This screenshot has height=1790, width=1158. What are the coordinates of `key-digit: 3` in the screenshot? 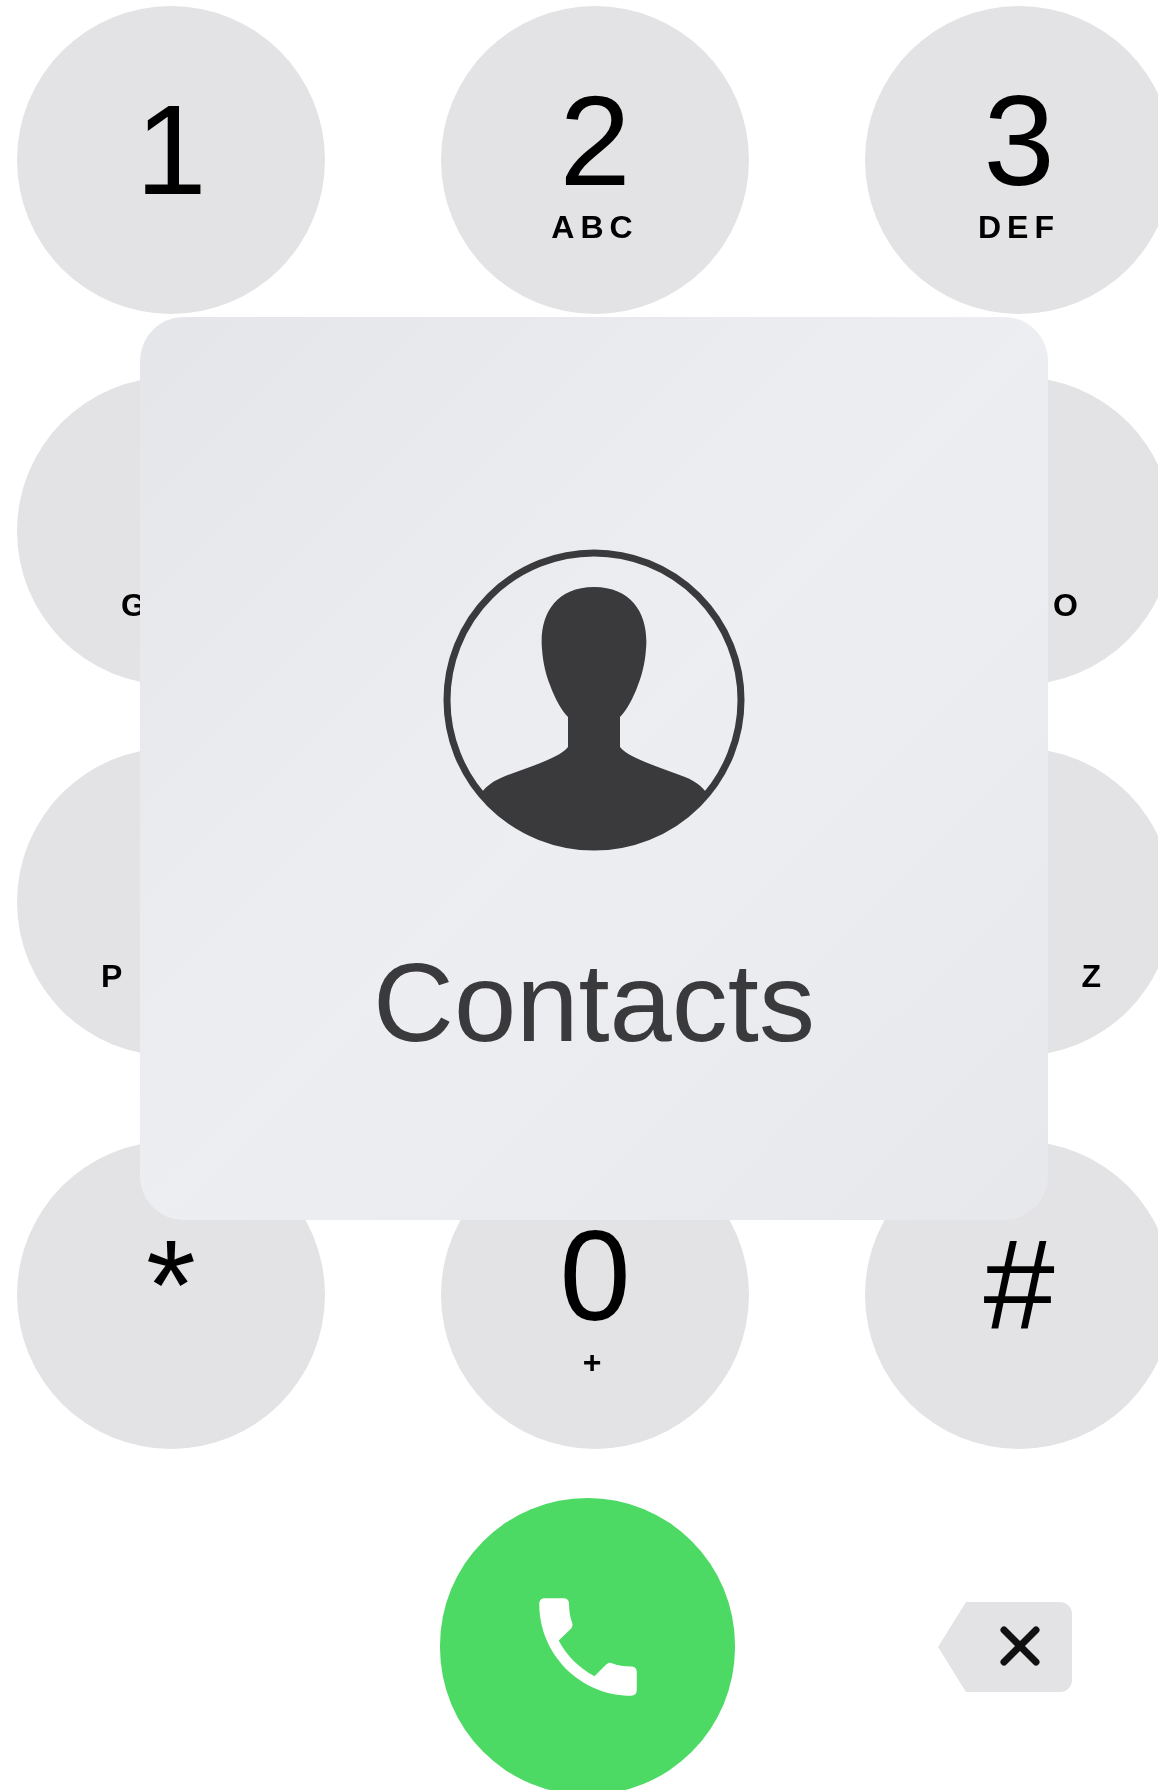 It's located at (1019, 141).